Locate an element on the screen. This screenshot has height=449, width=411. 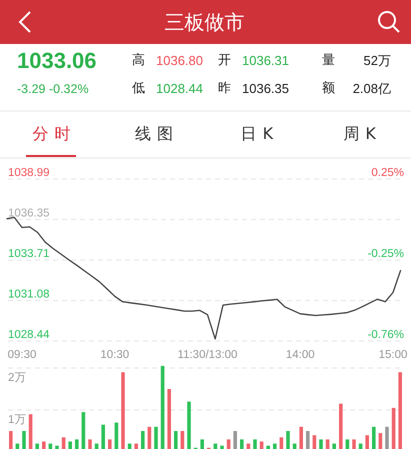
stat-label: 昨 is located at coordinates (224, 89).